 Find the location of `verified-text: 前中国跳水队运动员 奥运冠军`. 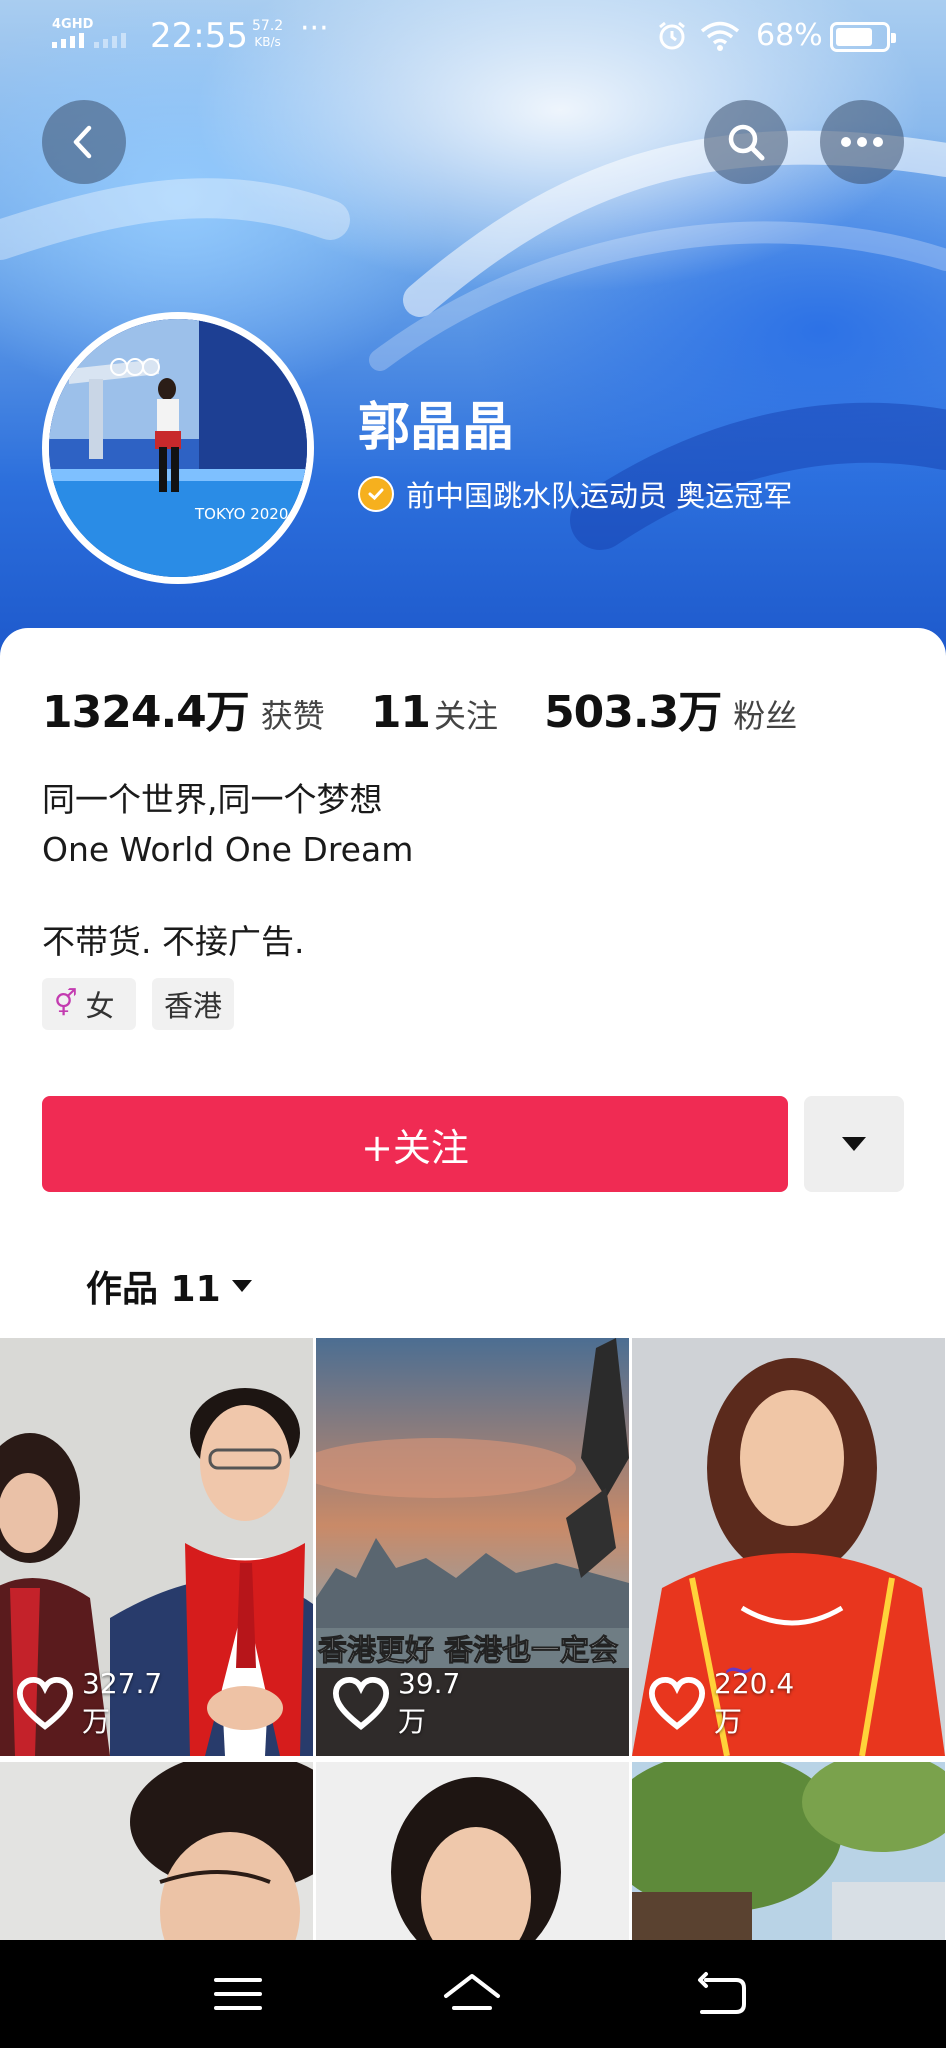

verified-text: 前中国跳水队运动员 奥运冠军 is located at coordinates (599, 496).